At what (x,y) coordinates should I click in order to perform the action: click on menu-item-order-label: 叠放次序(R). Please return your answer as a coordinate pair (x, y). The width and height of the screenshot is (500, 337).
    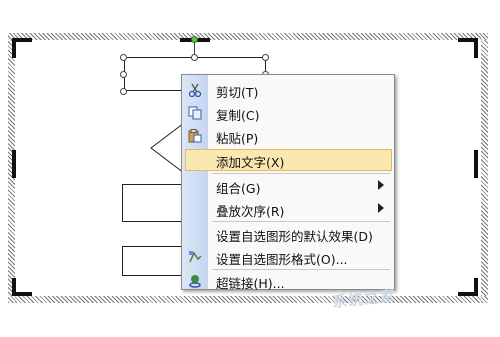
    Looking at the image, I should click on (250, 211).